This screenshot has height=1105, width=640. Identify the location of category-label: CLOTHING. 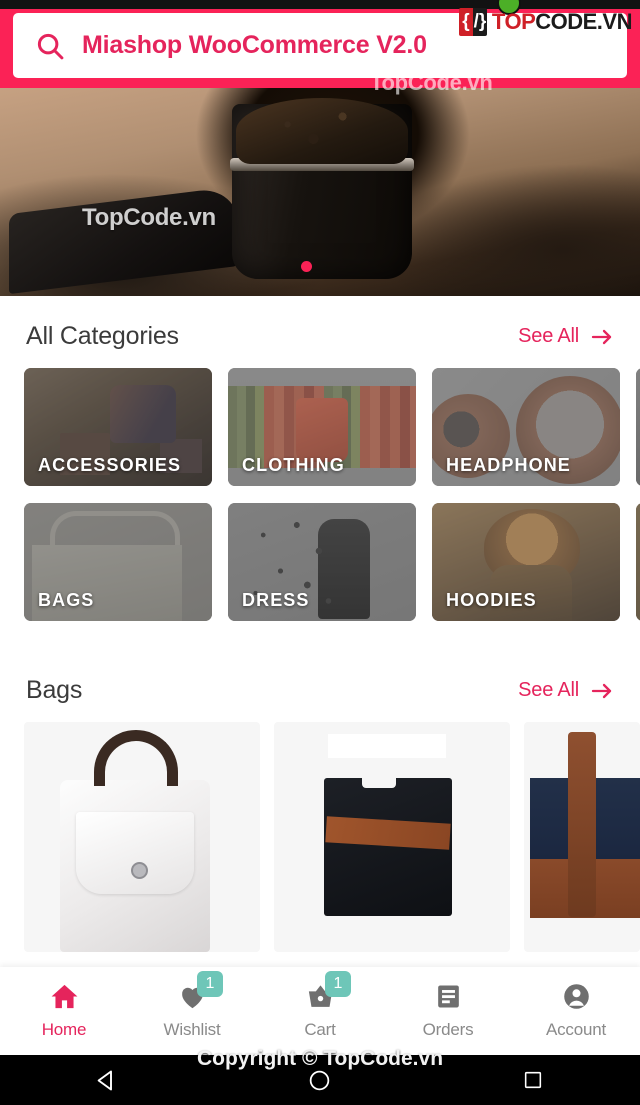
(293, 465).